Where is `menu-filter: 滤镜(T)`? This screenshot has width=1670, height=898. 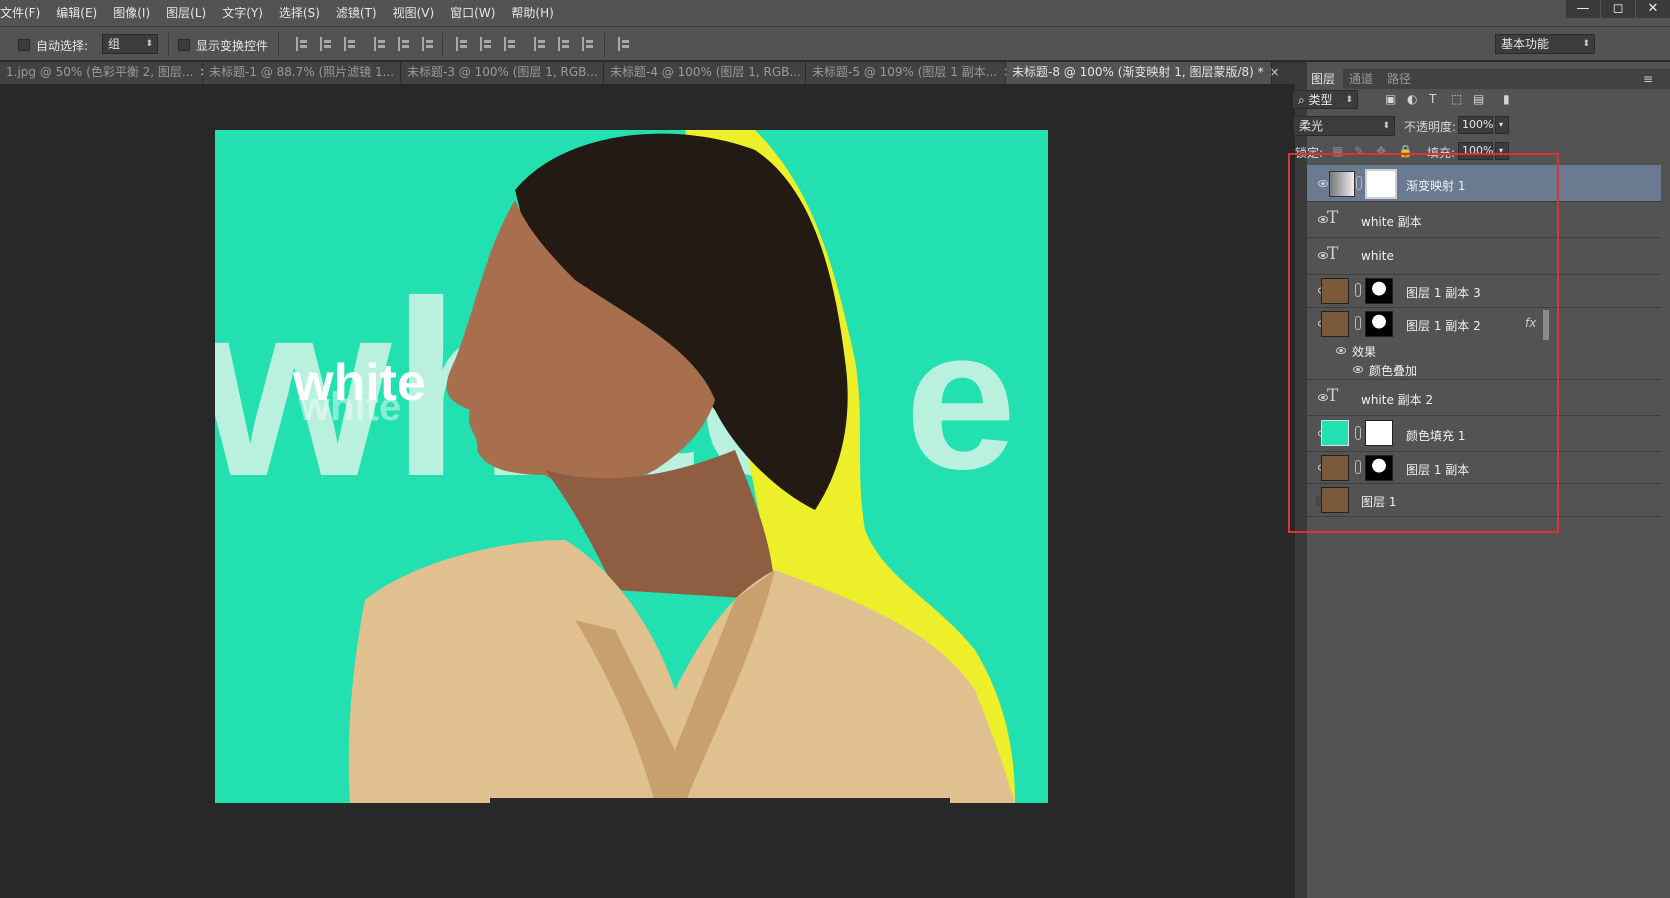 menu-filter: 滤镜(T) is located at coordinates (356, 13).